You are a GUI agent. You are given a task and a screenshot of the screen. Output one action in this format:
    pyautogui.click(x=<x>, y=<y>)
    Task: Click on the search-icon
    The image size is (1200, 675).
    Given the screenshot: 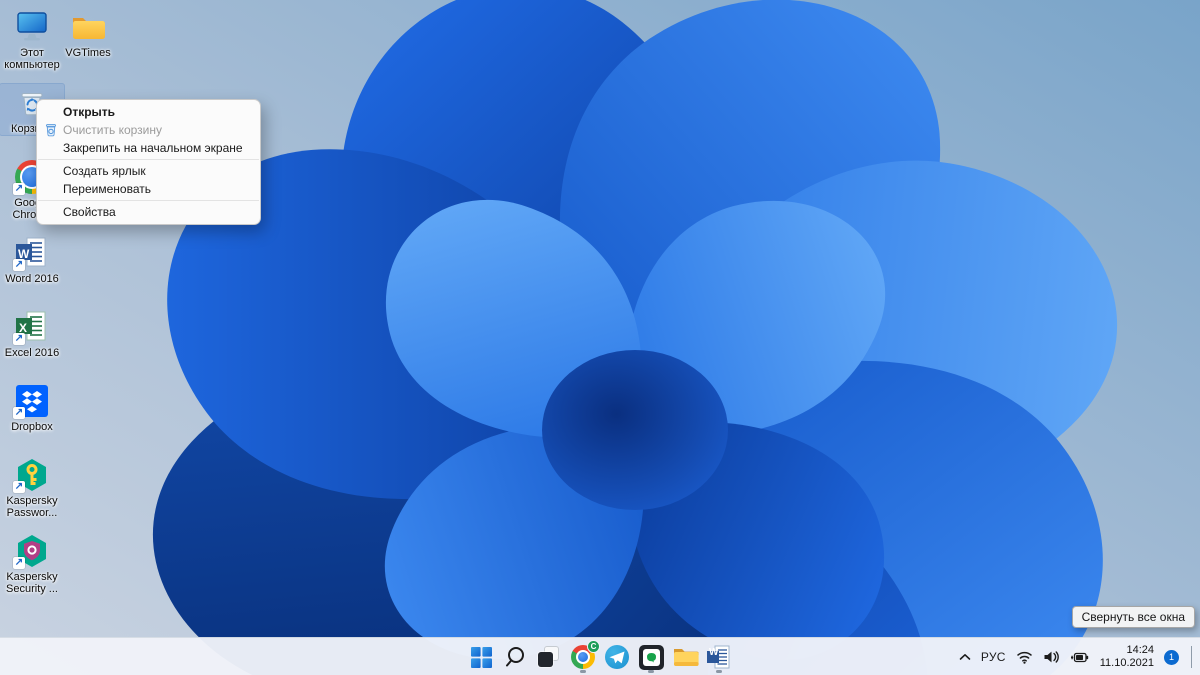 What is the action you would take?
    pyautogui.click(x=515, y=657)
    